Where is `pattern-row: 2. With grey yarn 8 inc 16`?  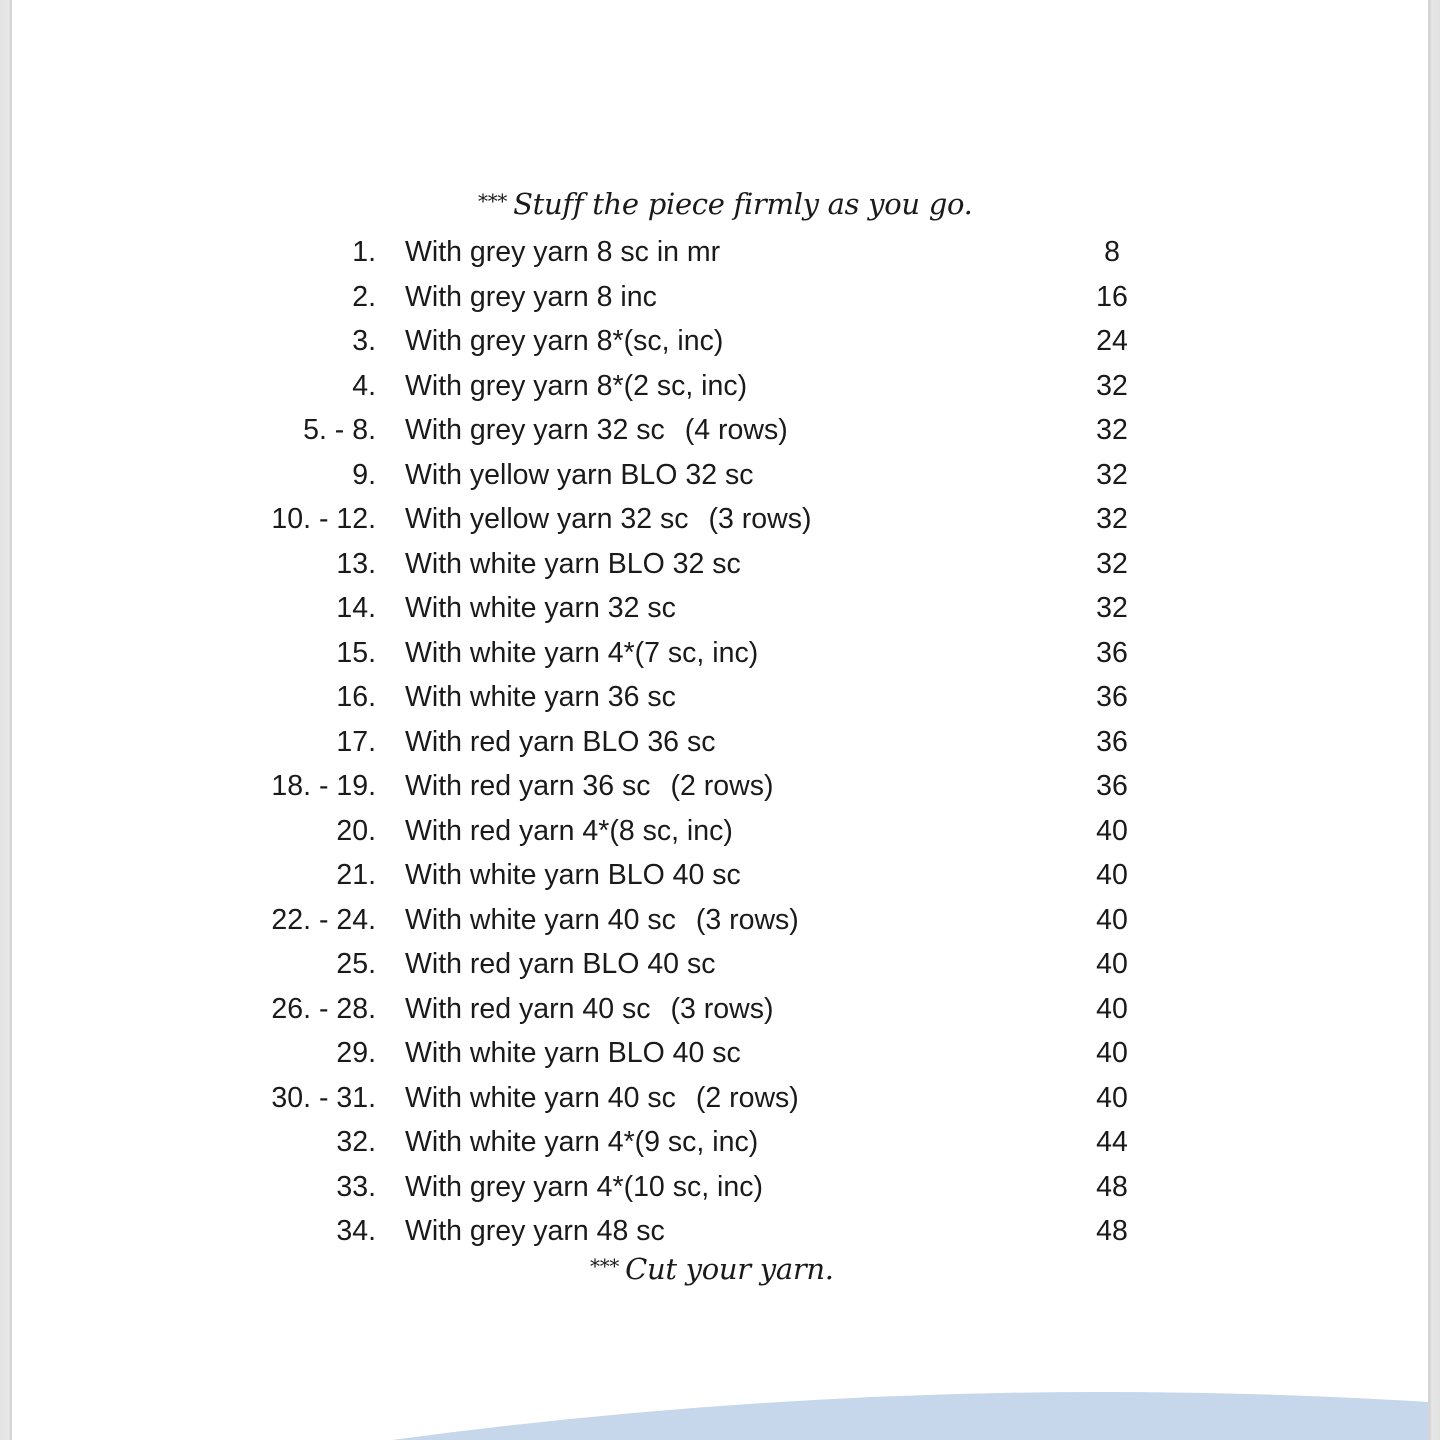 pattern-row: 2. With grey yarn 8 inc 16 is located at coordinates (720, 297).